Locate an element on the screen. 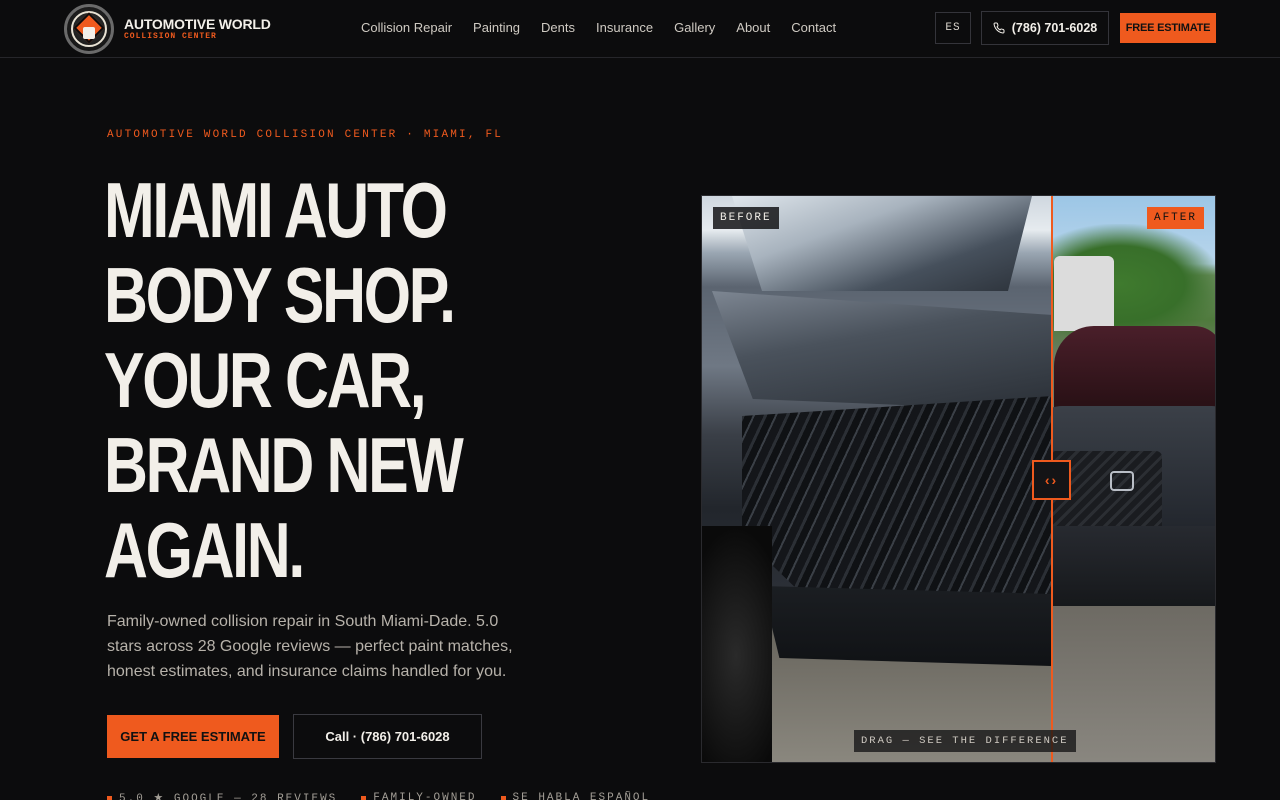  phone-number: (786) 701-6028 is located at coordinates (1054, 28).